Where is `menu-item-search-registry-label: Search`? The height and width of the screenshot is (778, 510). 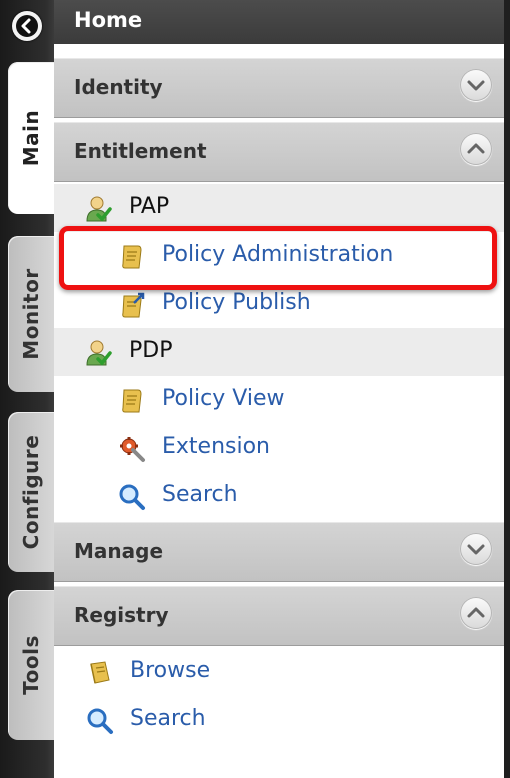
menu-item-search-registry-label: Search is located at coordinates (168, 718).